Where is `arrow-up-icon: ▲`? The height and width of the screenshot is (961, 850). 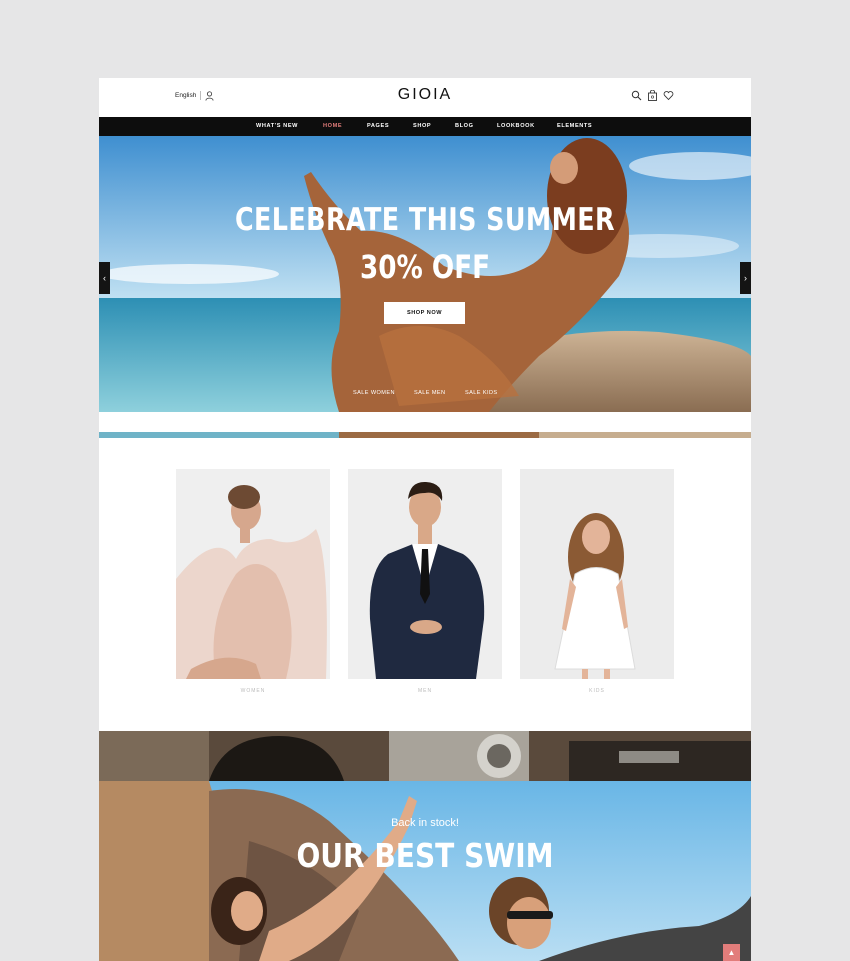 arrow-up-icon: ▲ is located at coordinates (731, 952).